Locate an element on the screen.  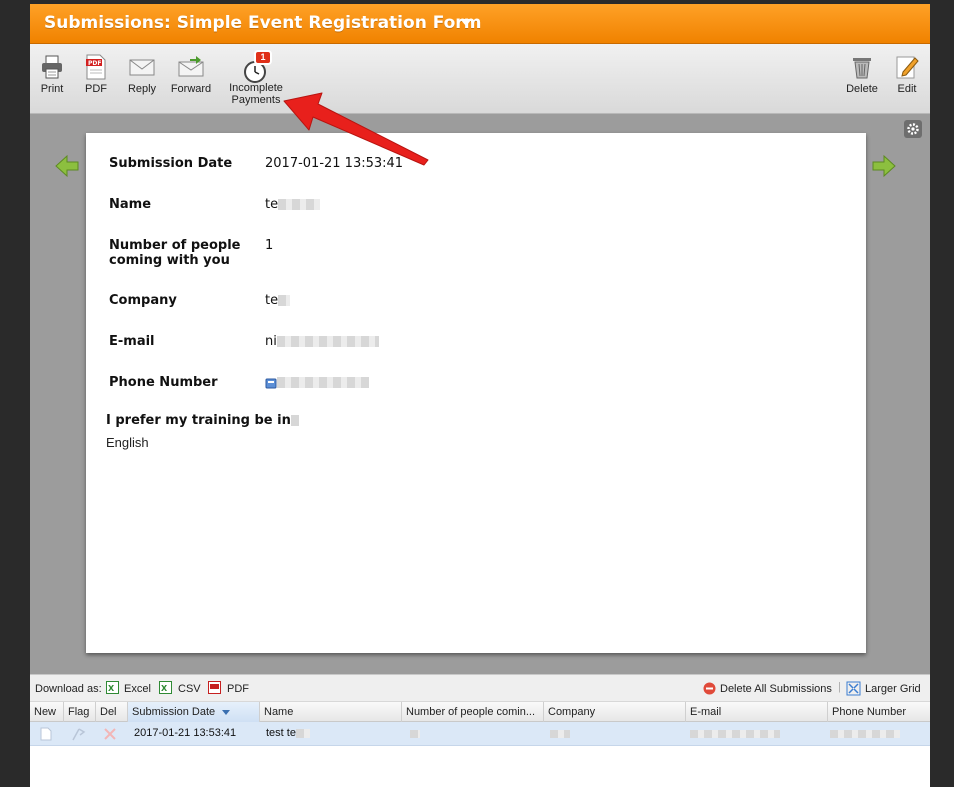
cell-submission-date: 2017-01-21 13:53:41 is located at coordinates (185, 733).